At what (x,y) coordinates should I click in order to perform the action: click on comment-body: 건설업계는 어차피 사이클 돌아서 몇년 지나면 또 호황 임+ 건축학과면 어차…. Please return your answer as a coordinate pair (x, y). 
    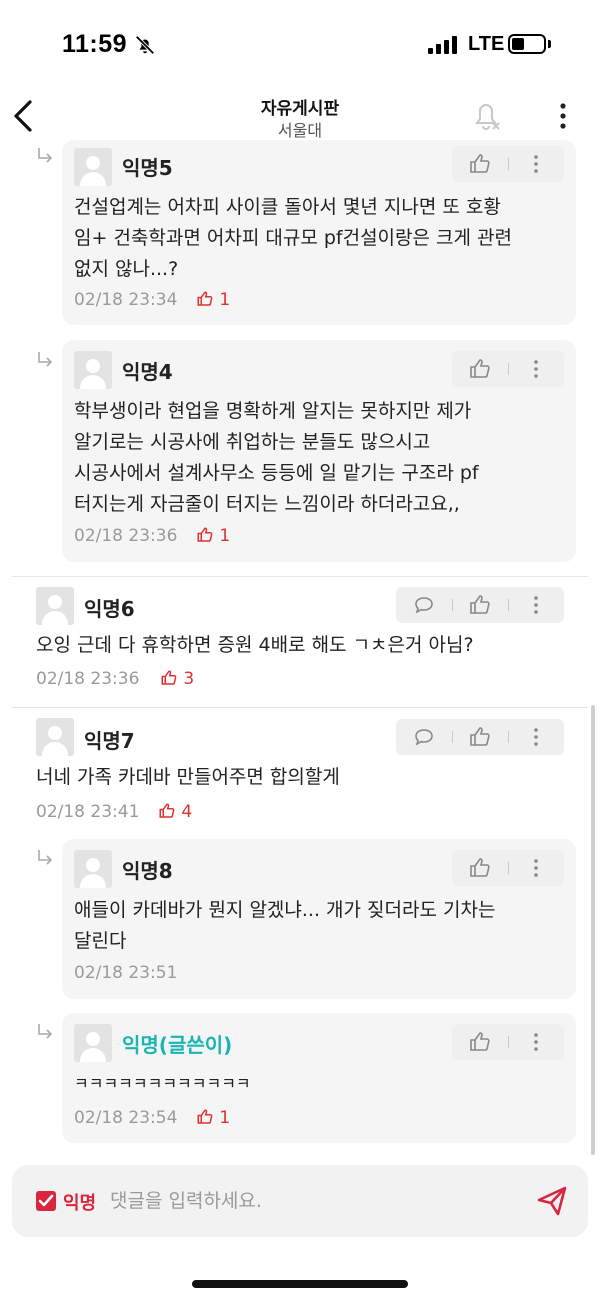
    Looking at the image, I should click on (293, 238).